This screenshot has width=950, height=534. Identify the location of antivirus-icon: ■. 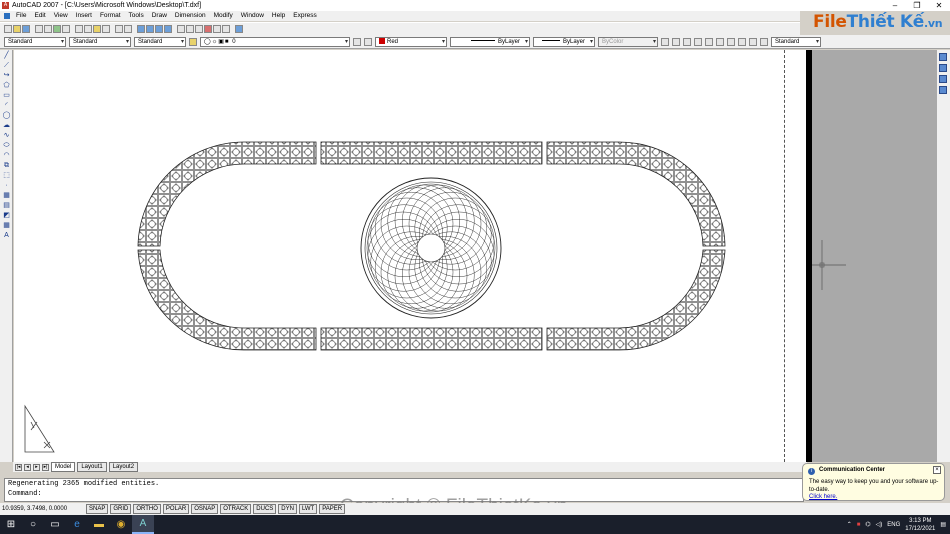
(859, 525).